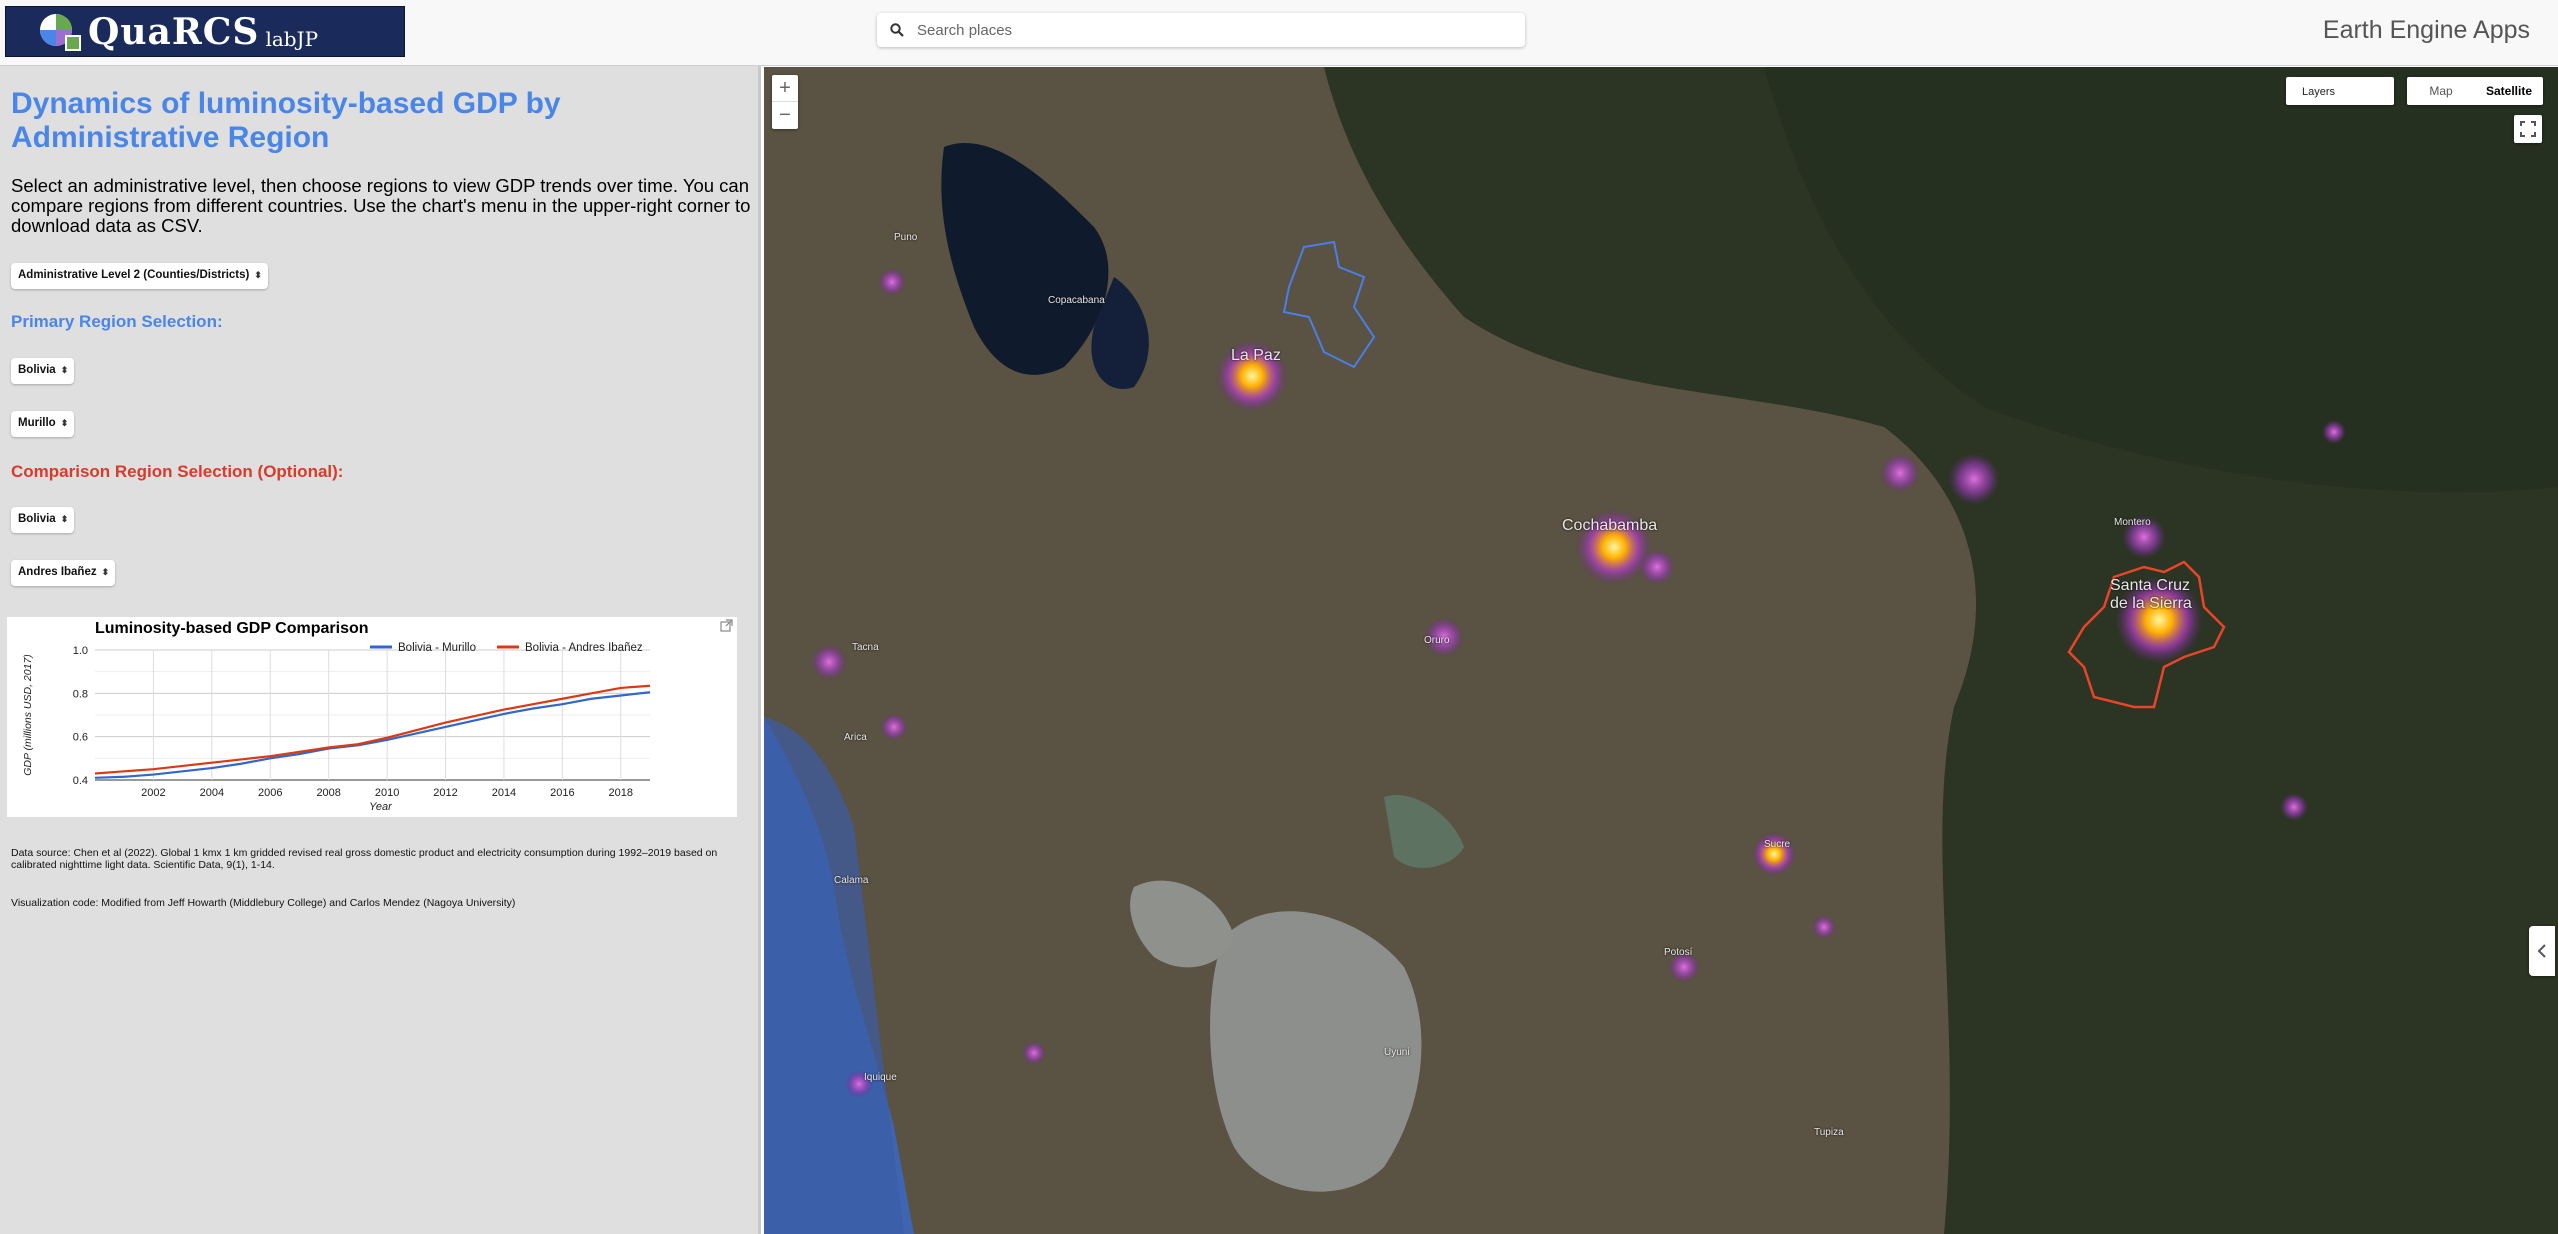  Describe the element at coordinates (880, 1077) in the screenshot. I see `map-label-iquique: Iquique` at that location.